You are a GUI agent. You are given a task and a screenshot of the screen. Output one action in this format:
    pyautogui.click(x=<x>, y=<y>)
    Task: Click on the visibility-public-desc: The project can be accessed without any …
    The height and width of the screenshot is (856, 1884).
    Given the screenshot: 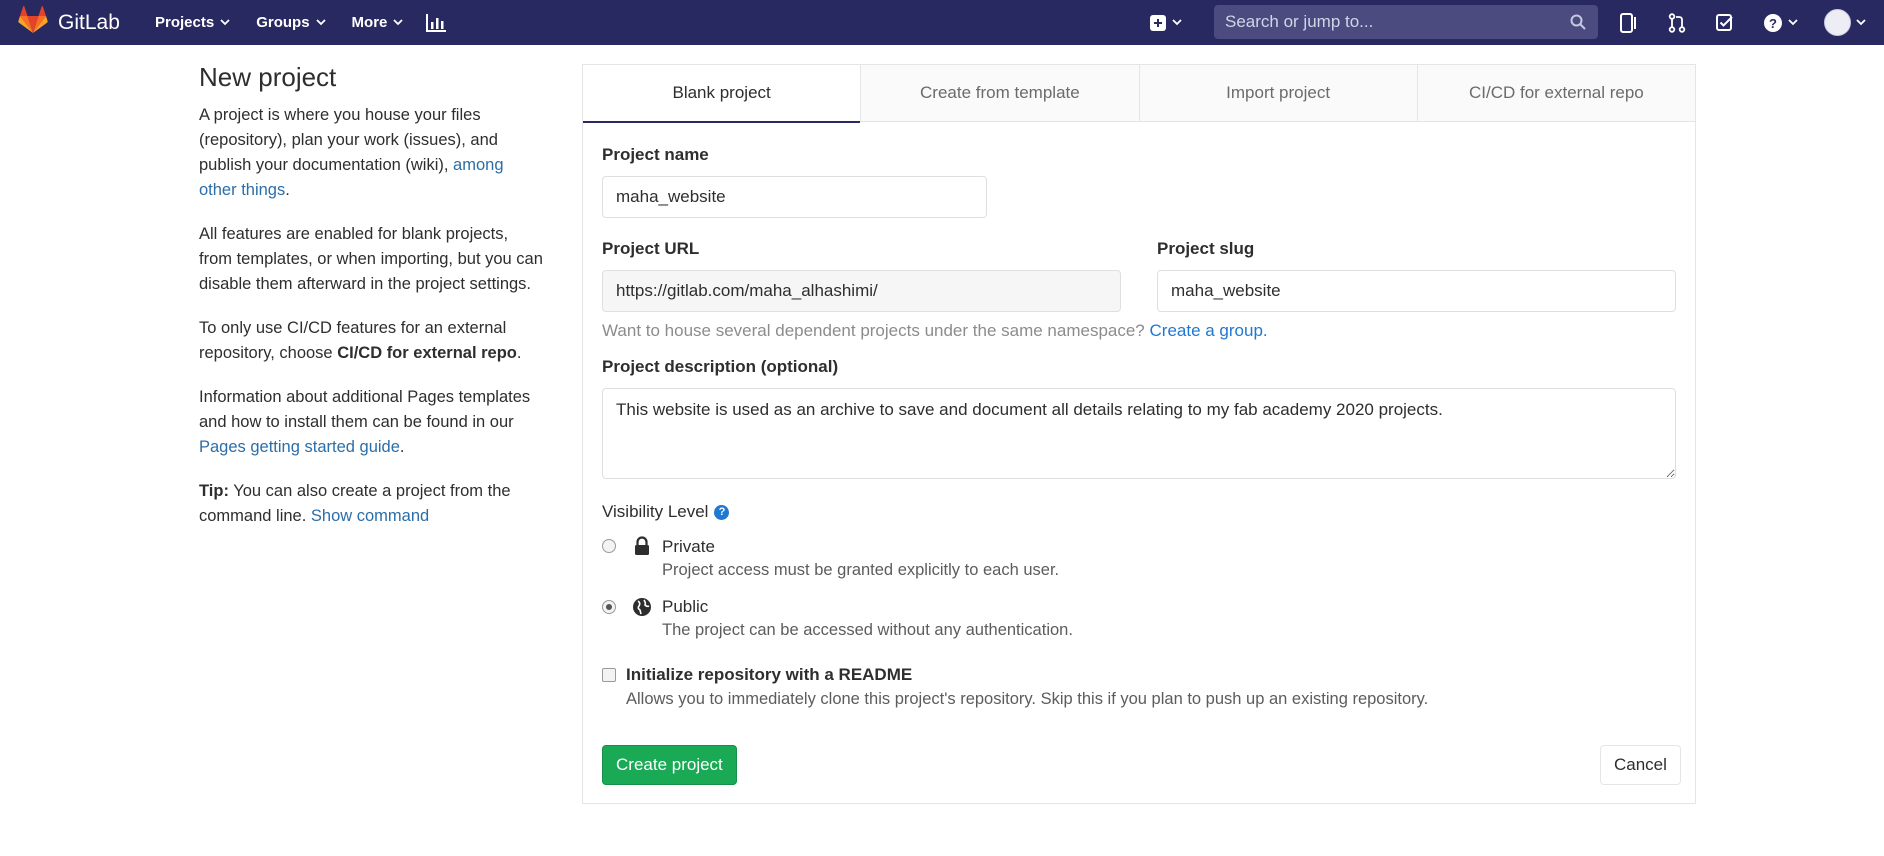 What is the action you would take?
    pyautogui.click(x=867, y=630)
    